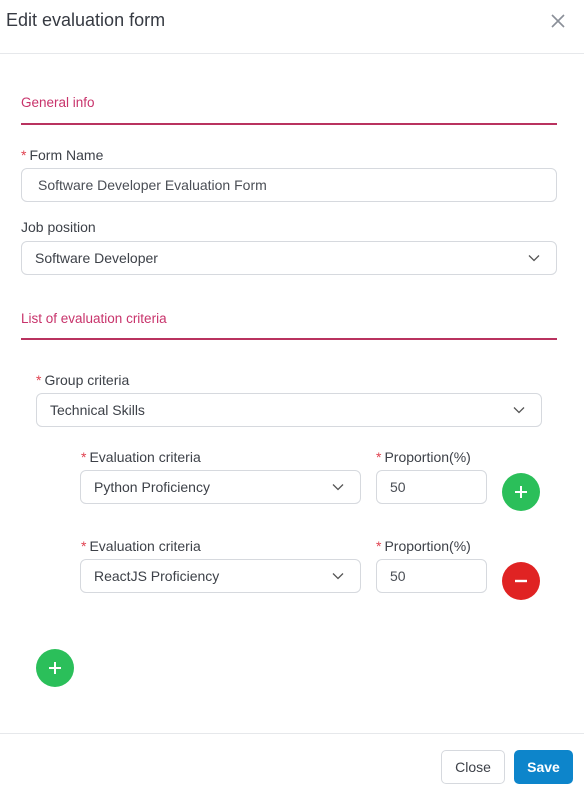 Image resolution: width=584 pixels, height=794 pixels. I want to click on form-name-field, so click(289, 185).